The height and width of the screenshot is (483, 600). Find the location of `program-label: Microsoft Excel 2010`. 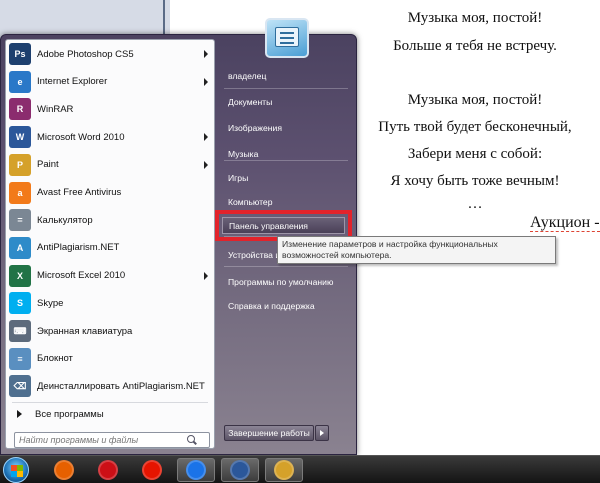

program-label: Microsoft Excel 2010 is located at coordinates (81, 276).